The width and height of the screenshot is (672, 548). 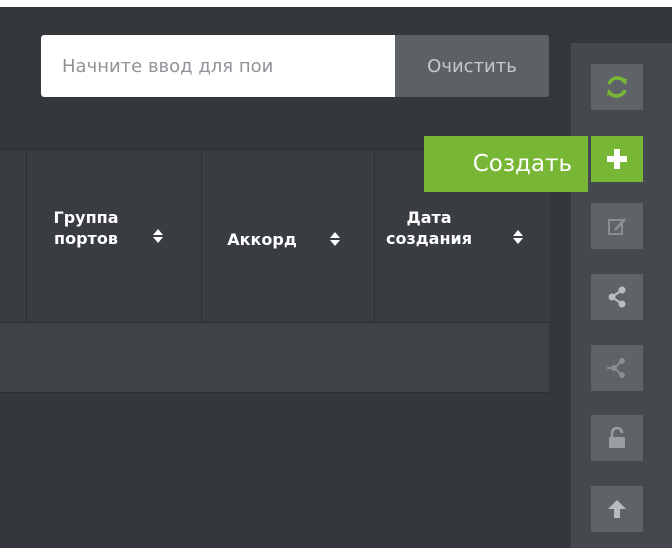 I want to click on column-header-label: Группа портов, so click(x=86, y=228).